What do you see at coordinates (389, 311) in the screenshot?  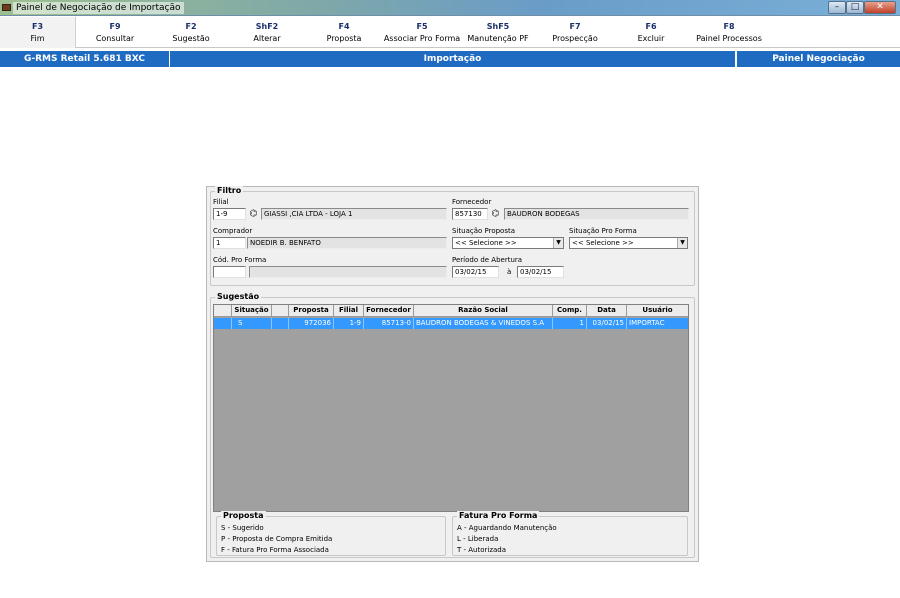 I see `column-header: Fornecedor` at bounding box center [389, 311].